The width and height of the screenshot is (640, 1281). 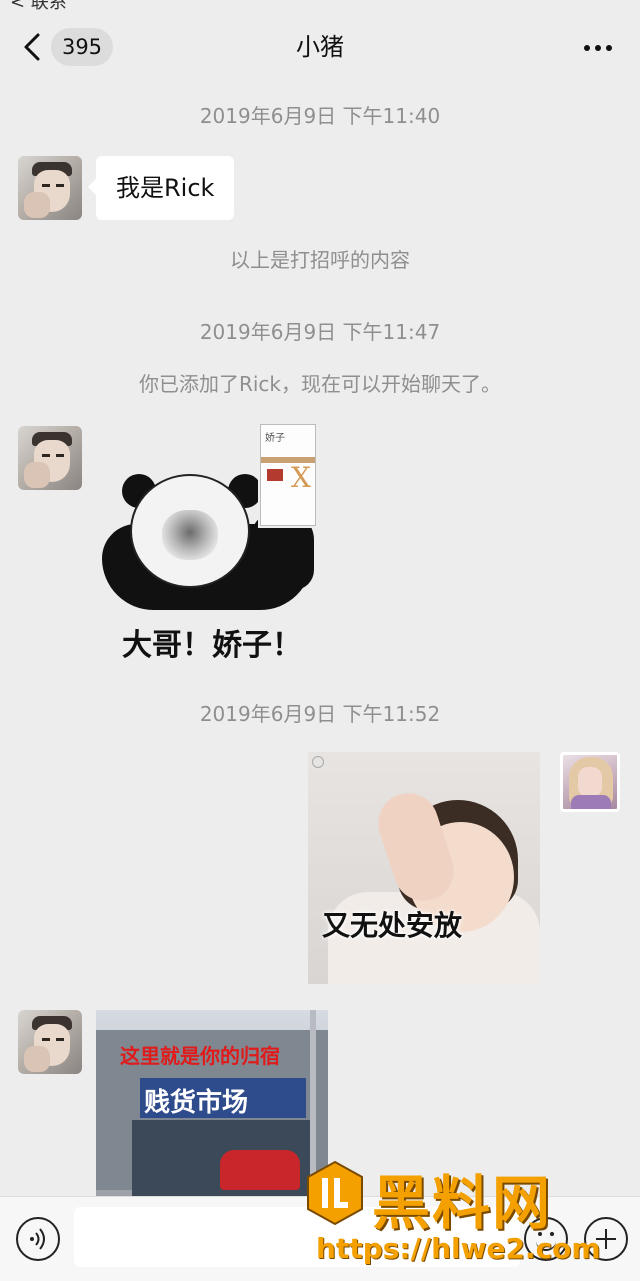 I want to click on pack-label: 娇子, so click(x=275, y=438).